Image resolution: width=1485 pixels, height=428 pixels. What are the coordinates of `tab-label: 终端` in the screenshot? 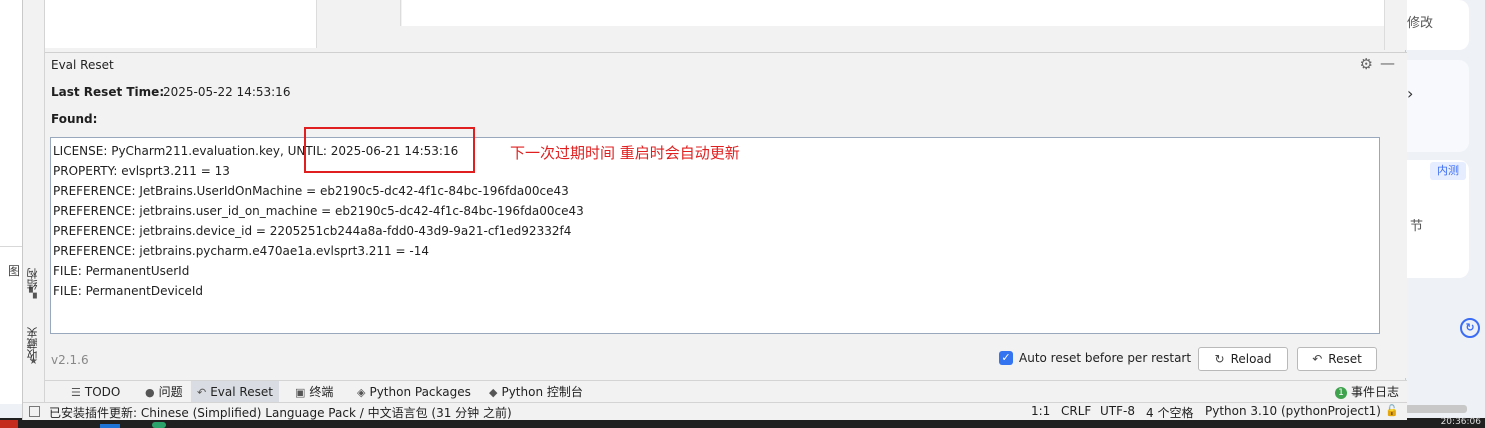 It's located at (321, 392).